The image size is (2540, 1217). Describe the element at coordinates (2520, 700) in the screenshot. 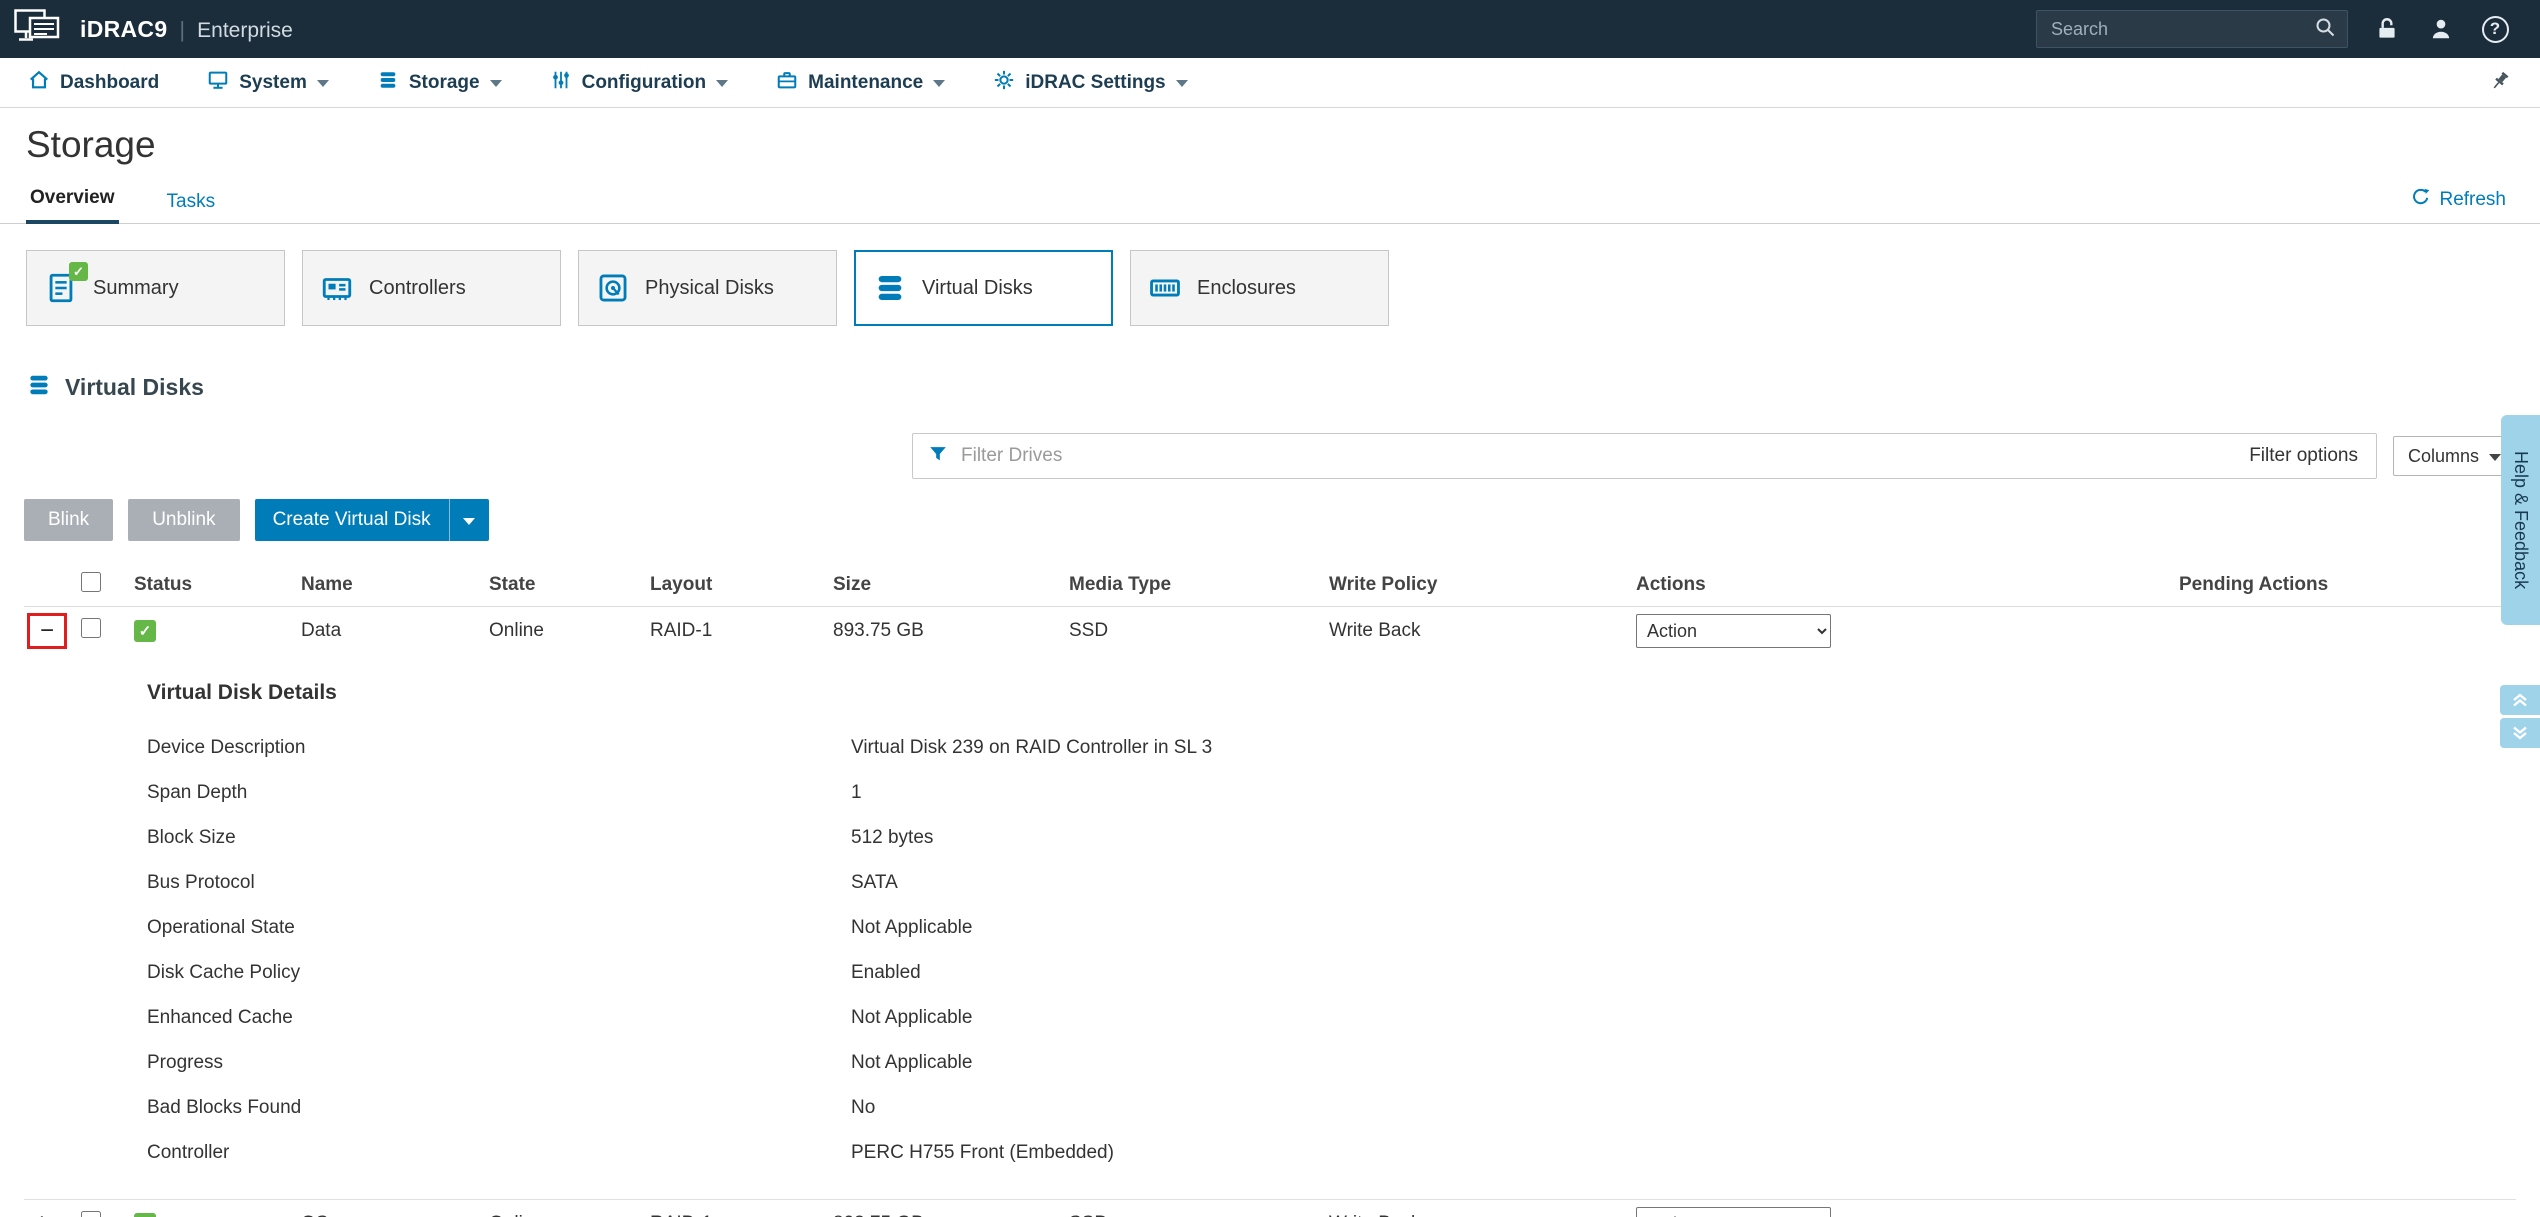

I see `scroll-up-button` at that location.